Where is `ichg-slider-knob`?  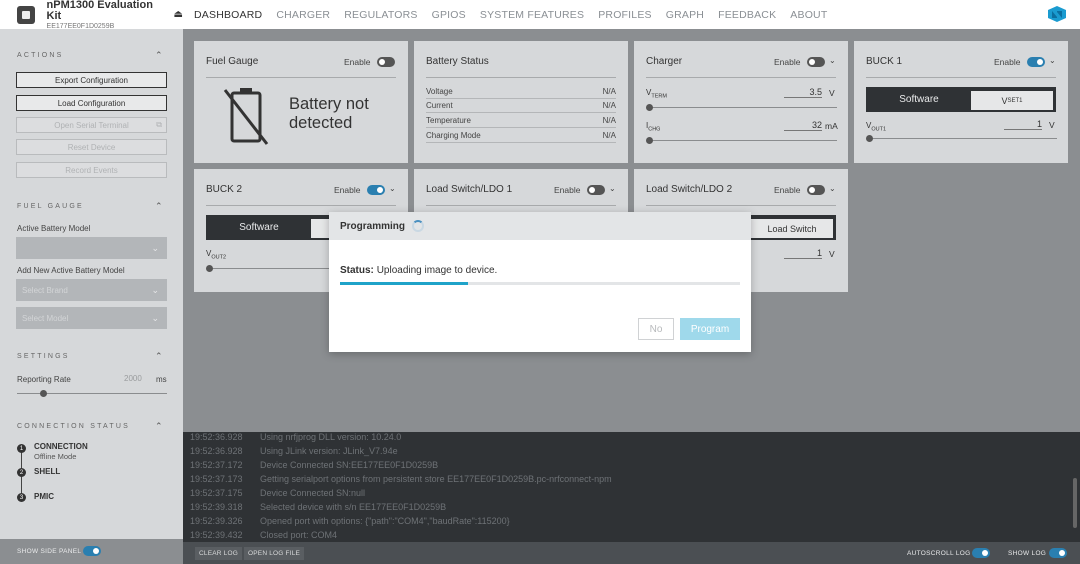 ichg-slider-knob is located at coordinates (649, 140).